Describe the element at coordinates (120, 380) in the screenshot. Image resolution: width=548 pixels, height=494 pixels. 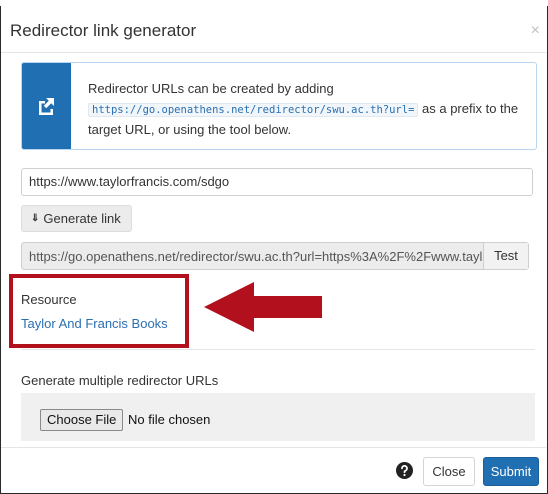
I see `multiple-urls-label: Generate multiple redirector URLs` at that location.